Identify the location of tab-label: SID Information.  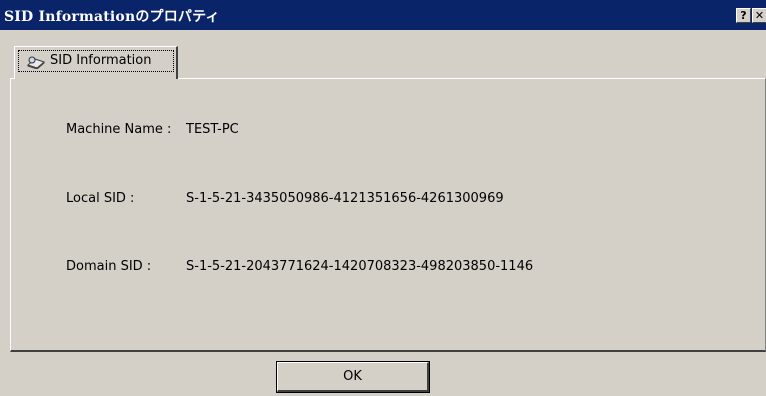
(101, 60).